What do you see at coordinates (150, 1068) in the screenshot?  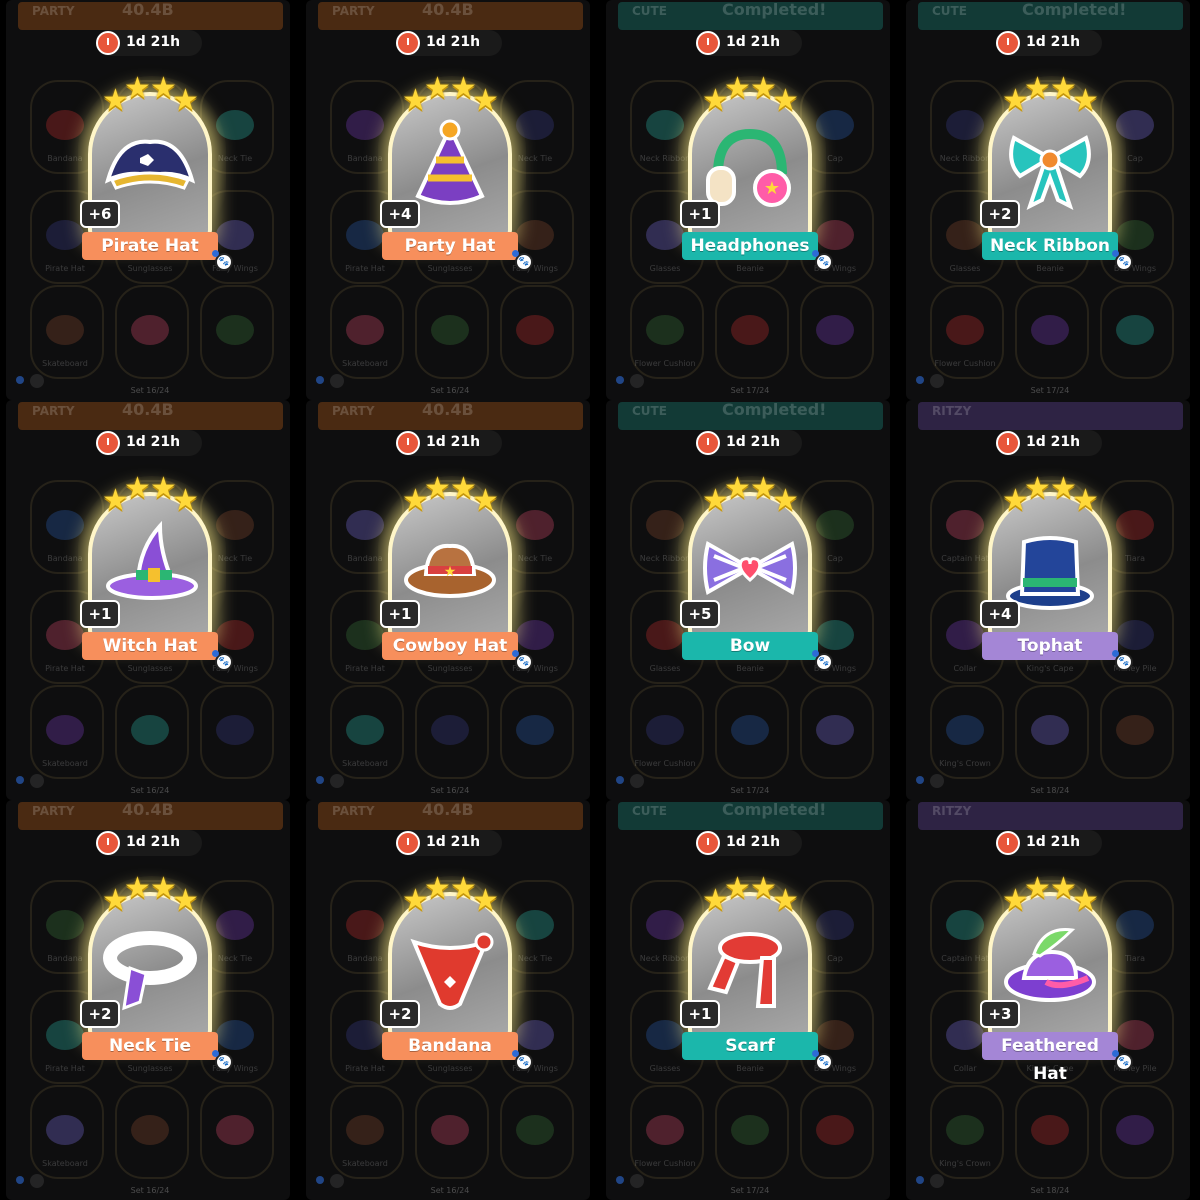 I see `album-slot-label: Sunglasses` at bounding box center [150, 1068].